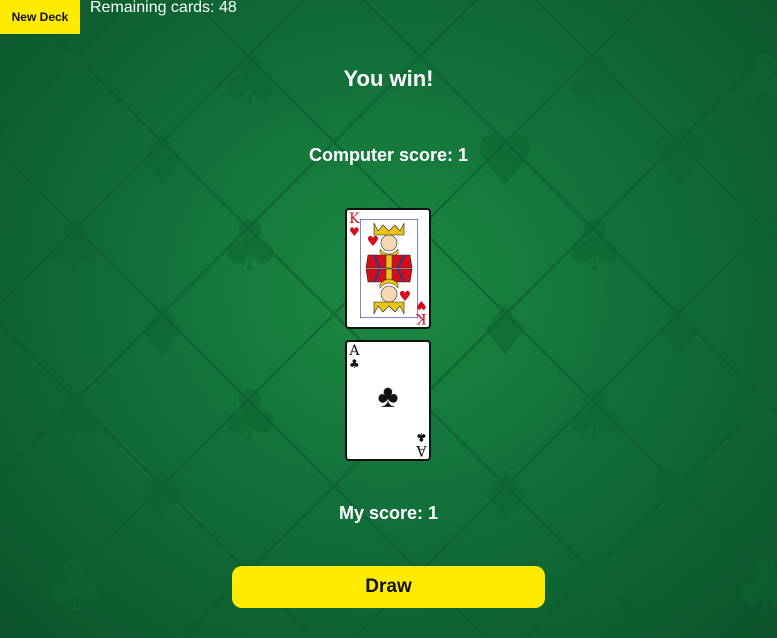 The height and width of the screenshot is (638, 777). What do you see at coordinates (388, 587) in the screenshot?
I see `draw-button: Draw` at bounding box center [388, 587].